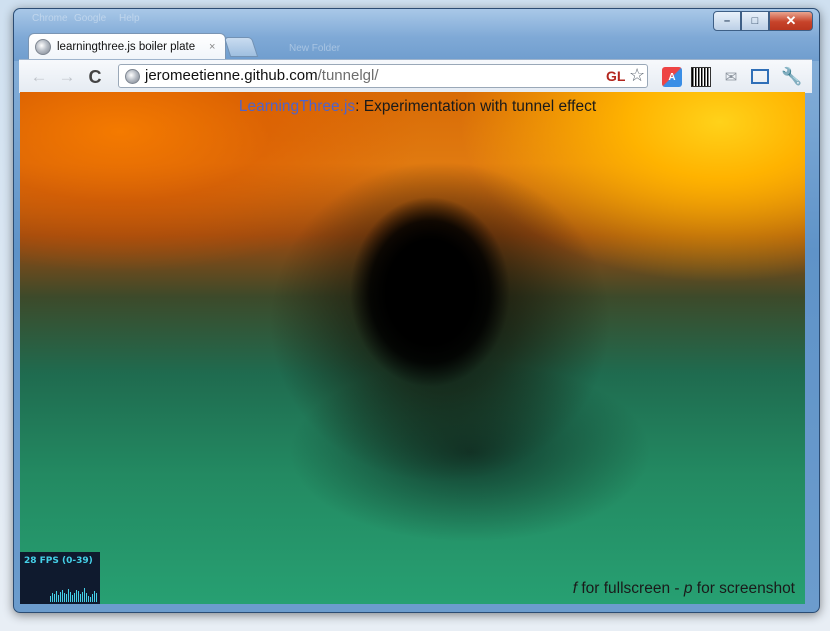 The width and height of the screenshot is (830, 631). I want to click on keyboard-hint: f for fullscreen - p for screenshot, so click(684, 589).